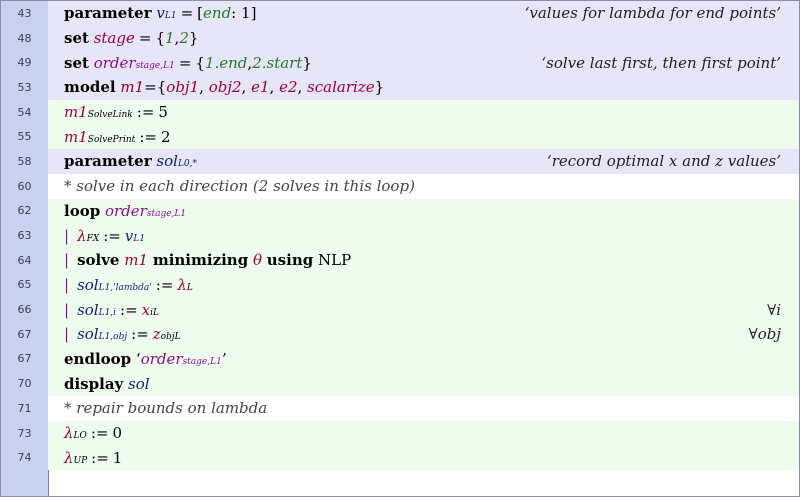 The width and height of the screenshot is (800, 497). I want to click on code-content: m1 SolvePrint := 2, so click(423, 137).